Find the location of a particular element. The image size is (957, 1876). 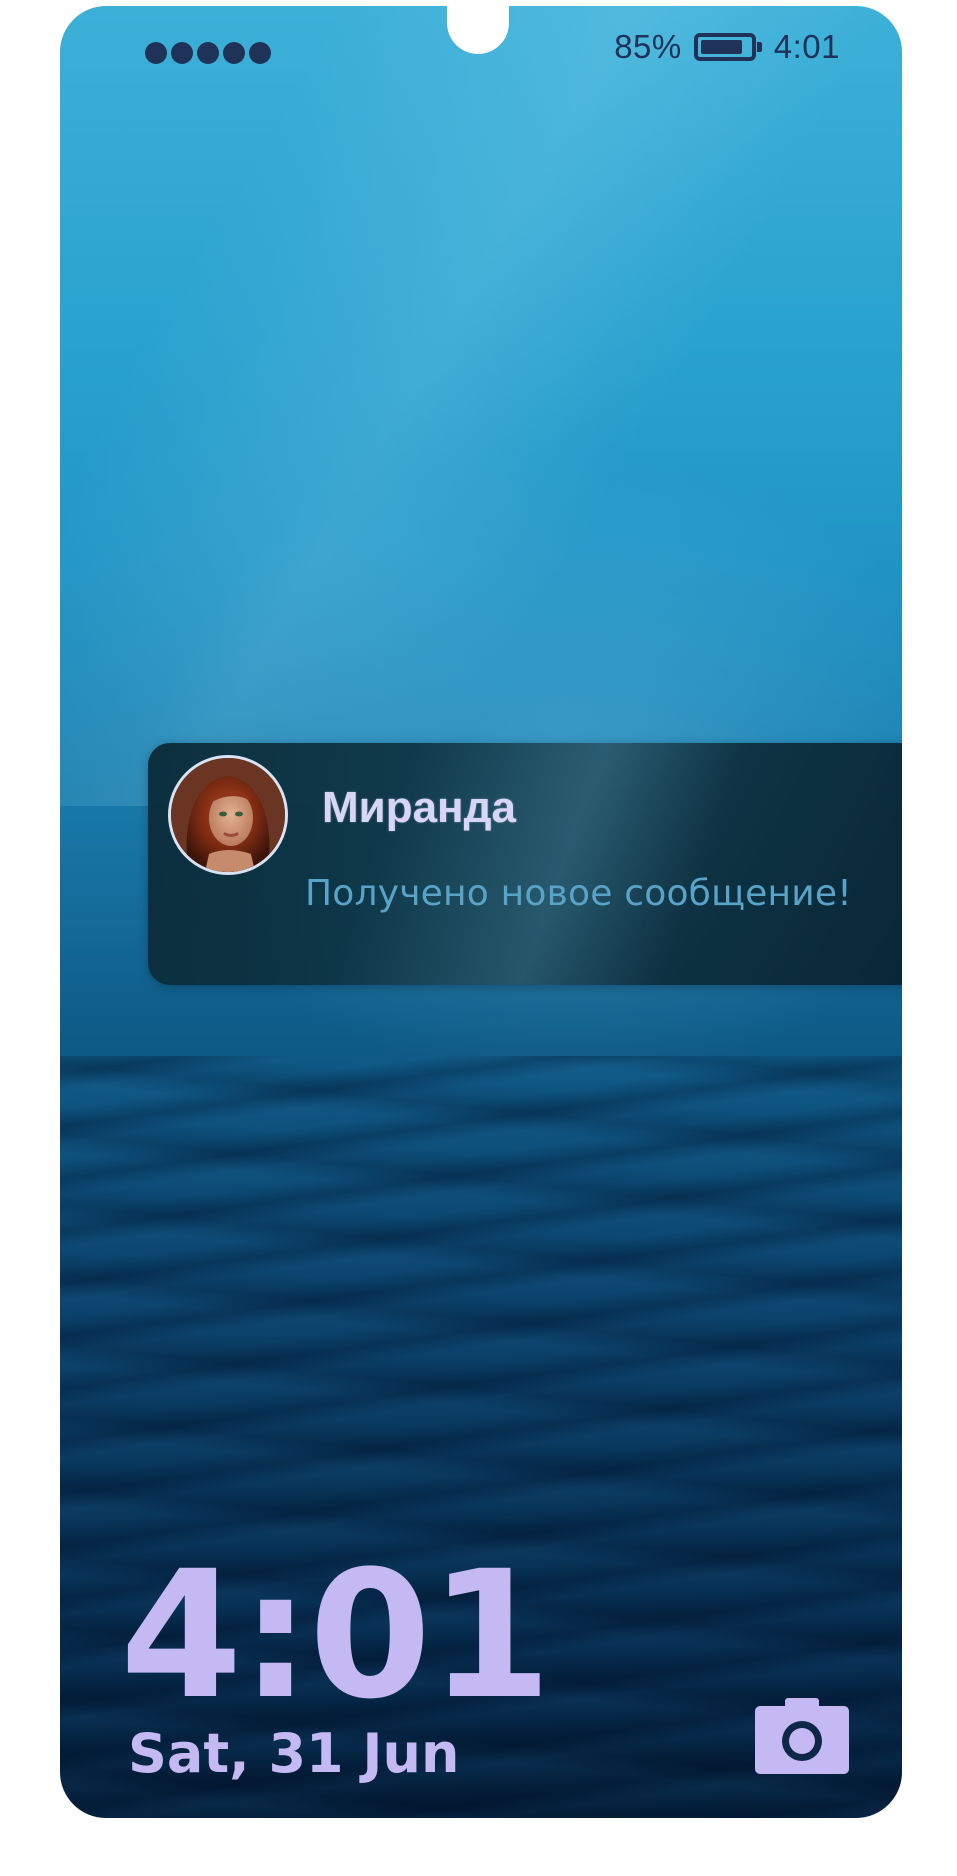

signal-strength-icon is located at coordinates (208, 53).